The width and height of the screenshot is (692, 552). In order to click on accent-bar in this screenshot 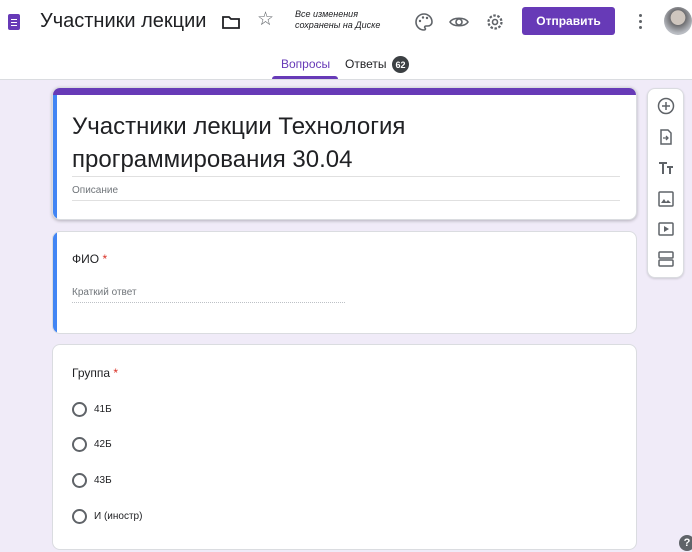, I will do `click(344, 91)`.